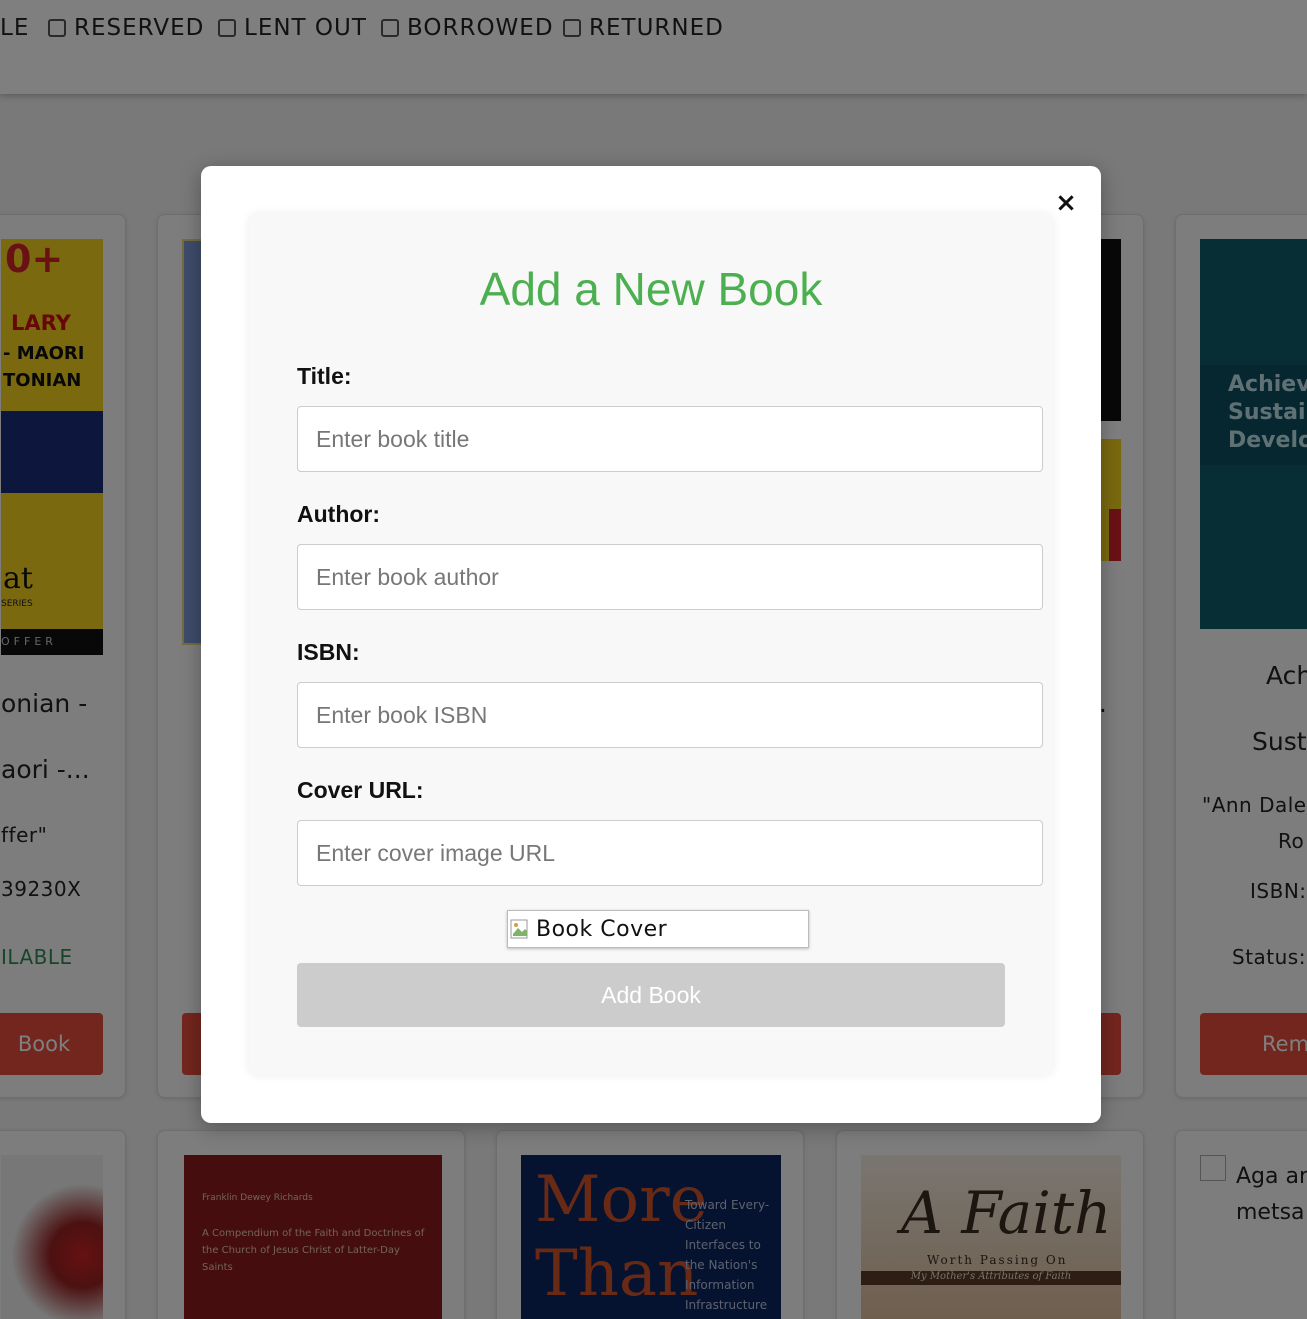 The width and height of the screenshot is (1307, 1319). I want to click on author-input, so click(670, 577).